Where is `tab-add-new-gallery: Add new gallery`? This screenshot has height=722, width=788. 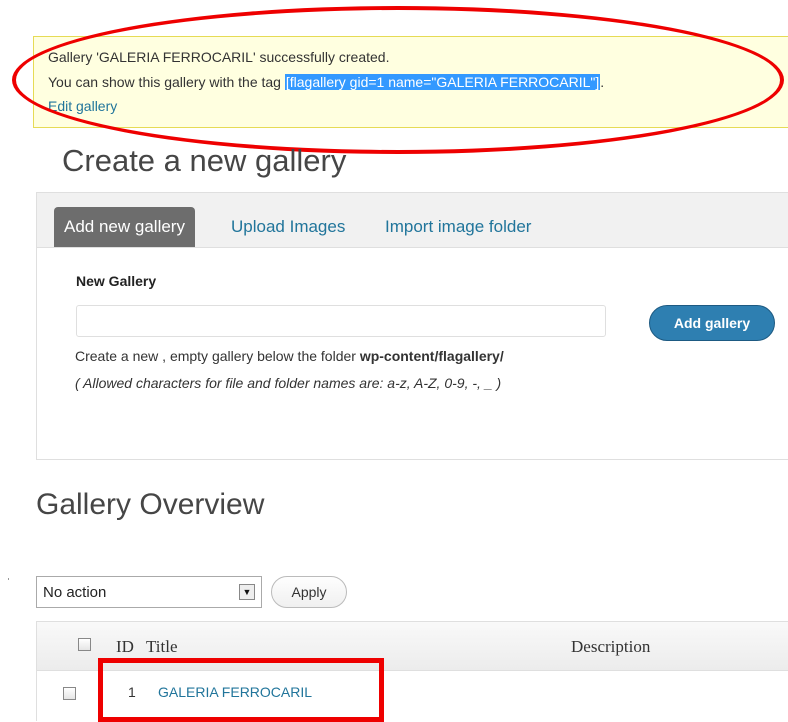
tab-add-new-gallery: Add new gallery is located at coordinates (124, 227).